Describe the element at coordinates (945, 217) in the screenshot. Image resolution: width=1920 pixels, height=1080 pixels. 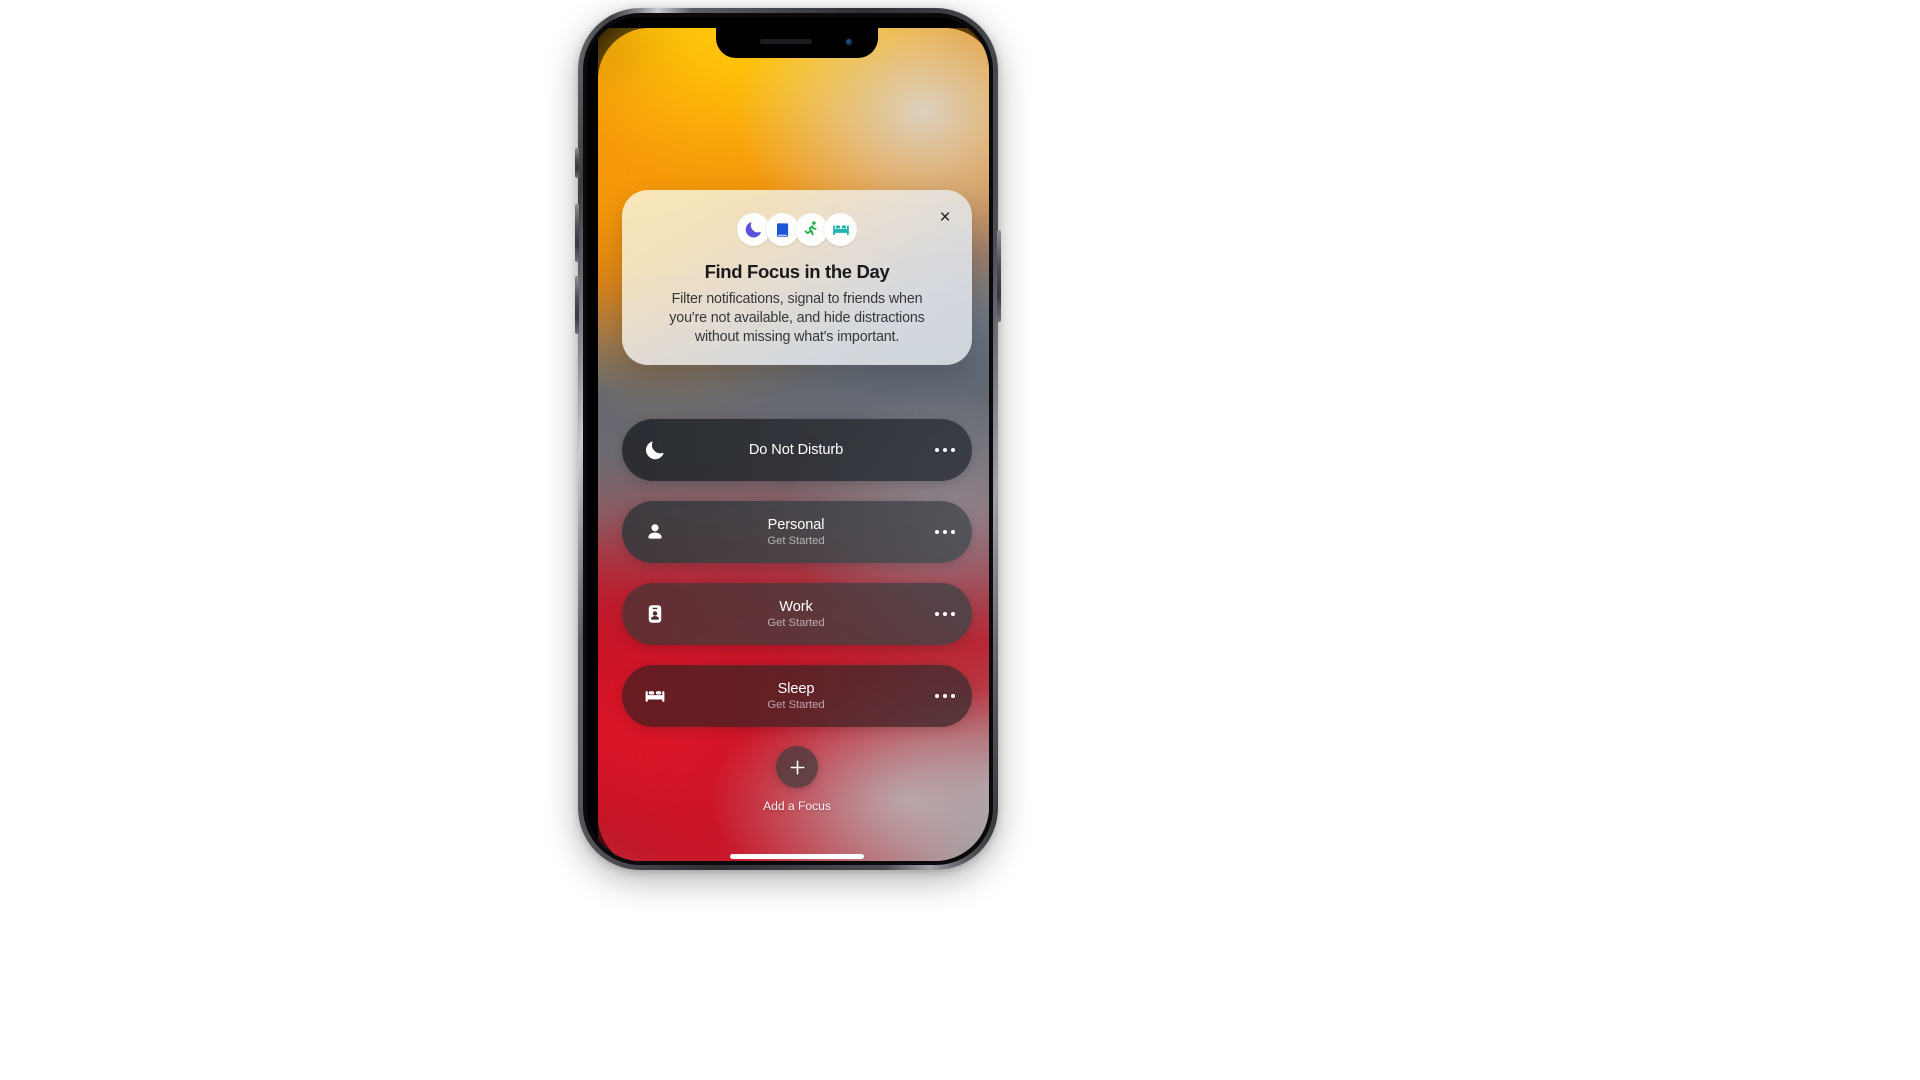
I see `close-icon: ×` at that location.